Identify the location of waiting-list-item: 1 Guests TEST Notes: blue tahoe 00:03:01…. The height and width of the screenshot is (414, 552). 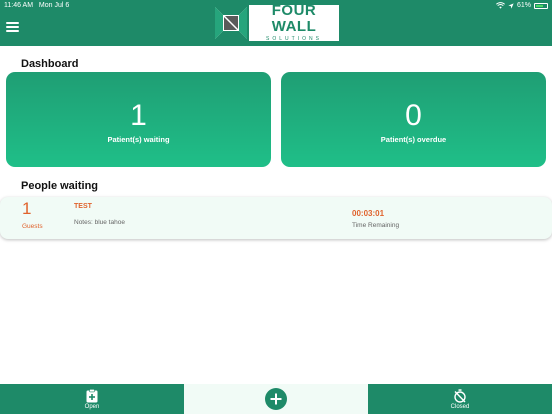
(276, 218).